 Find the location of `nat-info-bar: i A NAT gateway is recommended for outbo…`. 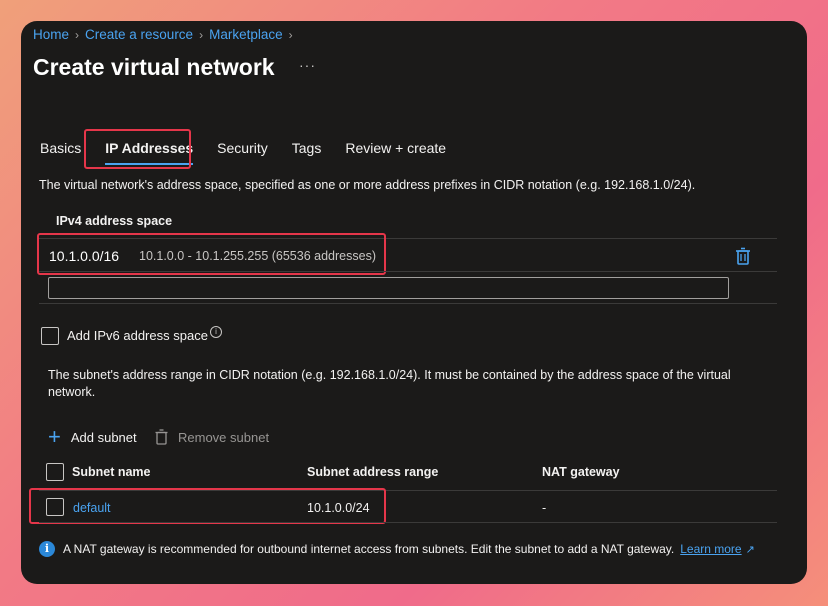

nat-info-bar: i A NAT gateway is recommended for outbo… is located at coordinates (397, 549).